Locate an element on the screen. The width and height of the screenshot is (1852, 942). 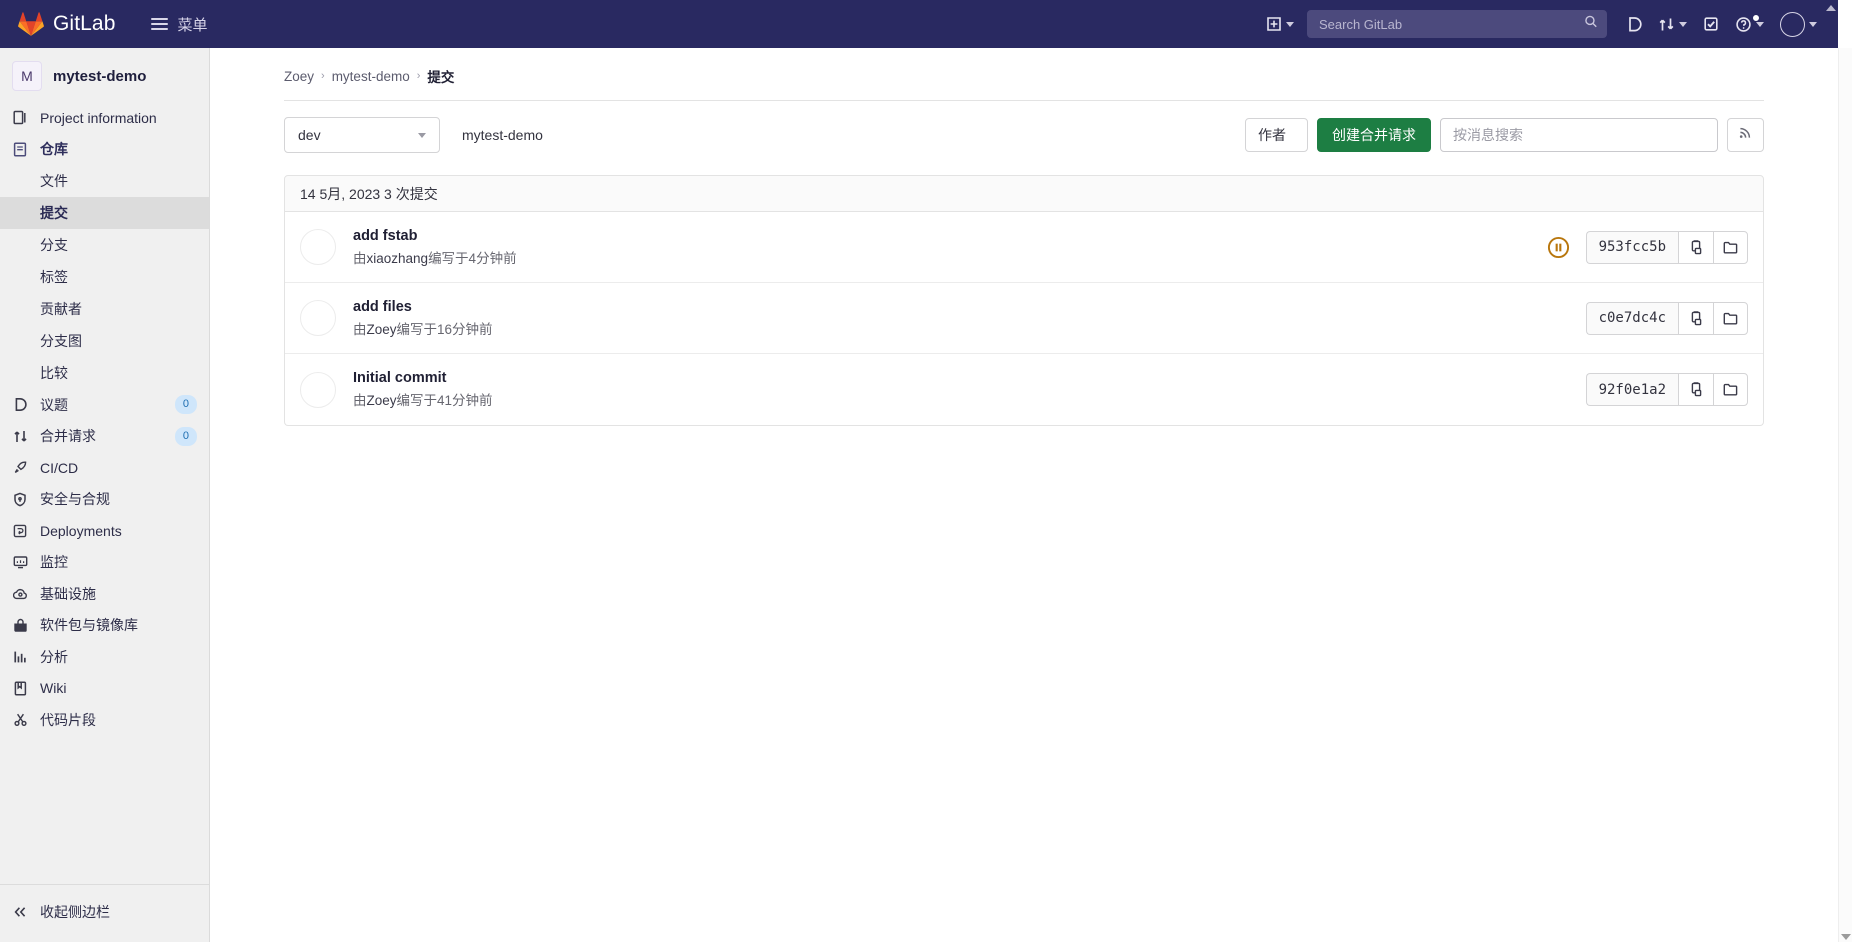
commit-meta: 由Zoey编写于16分钟前 is located at coordinates (423, 329).